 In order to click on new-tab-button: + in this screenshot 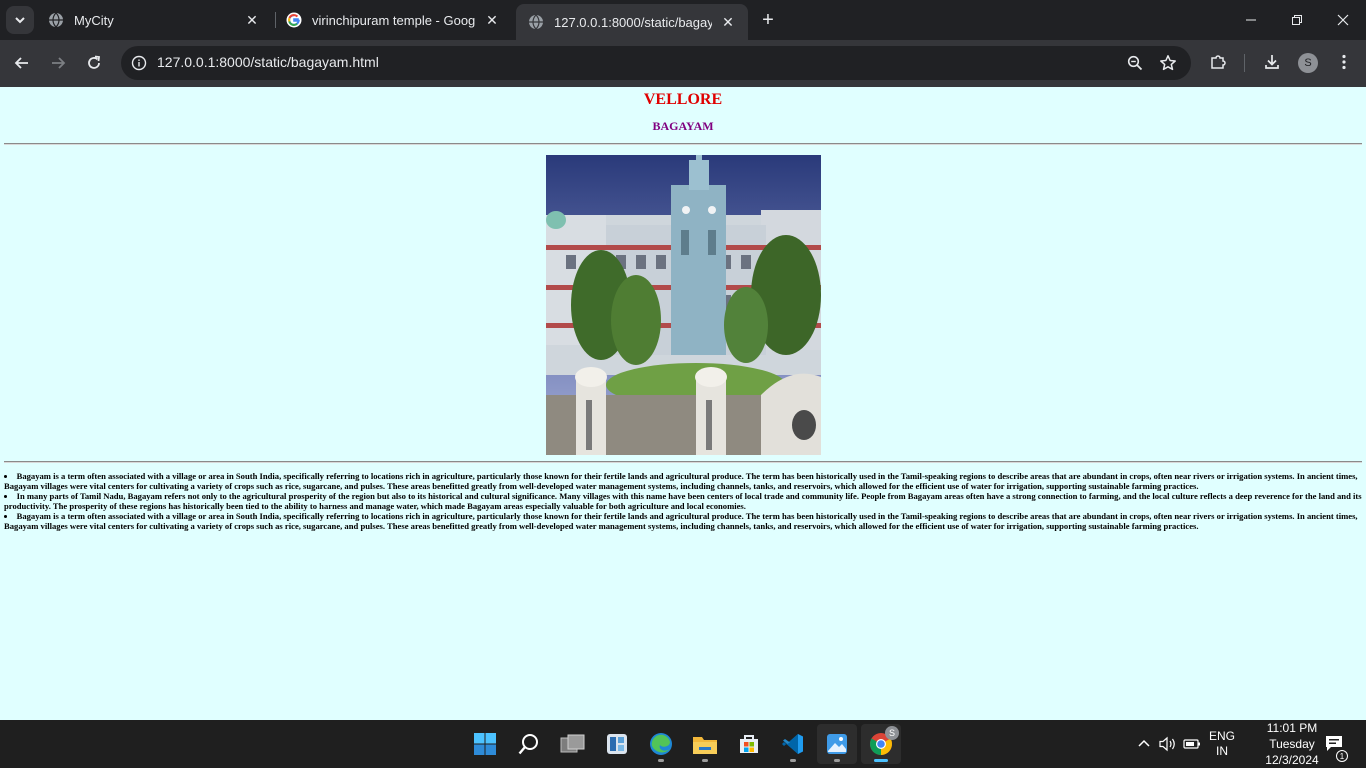, I will do `click(768, 20)`.